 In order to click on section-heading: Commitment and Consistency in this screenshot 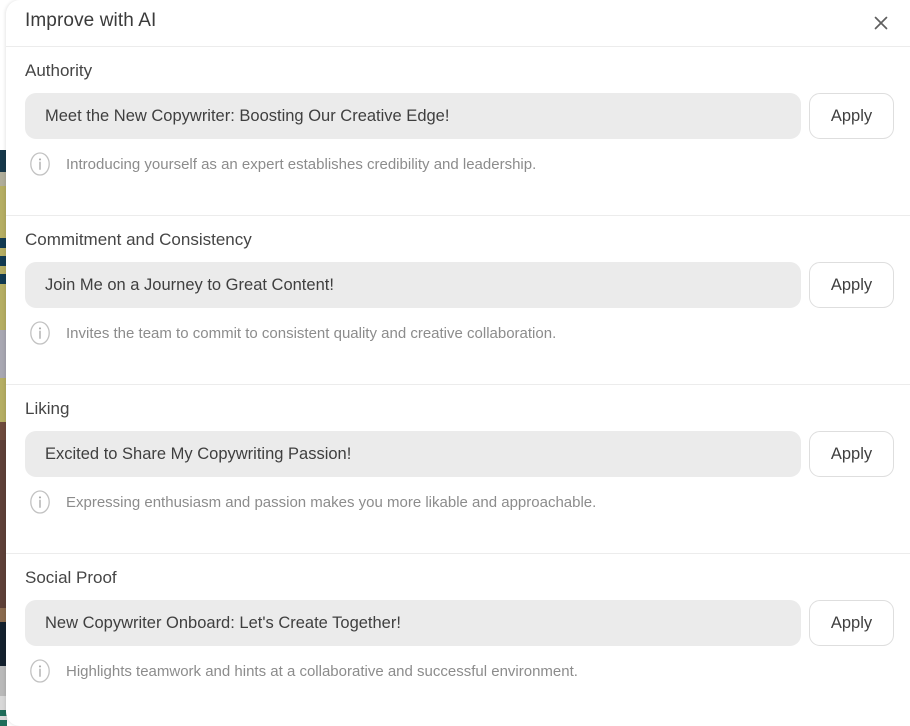, I will do `click(138, 239)`.